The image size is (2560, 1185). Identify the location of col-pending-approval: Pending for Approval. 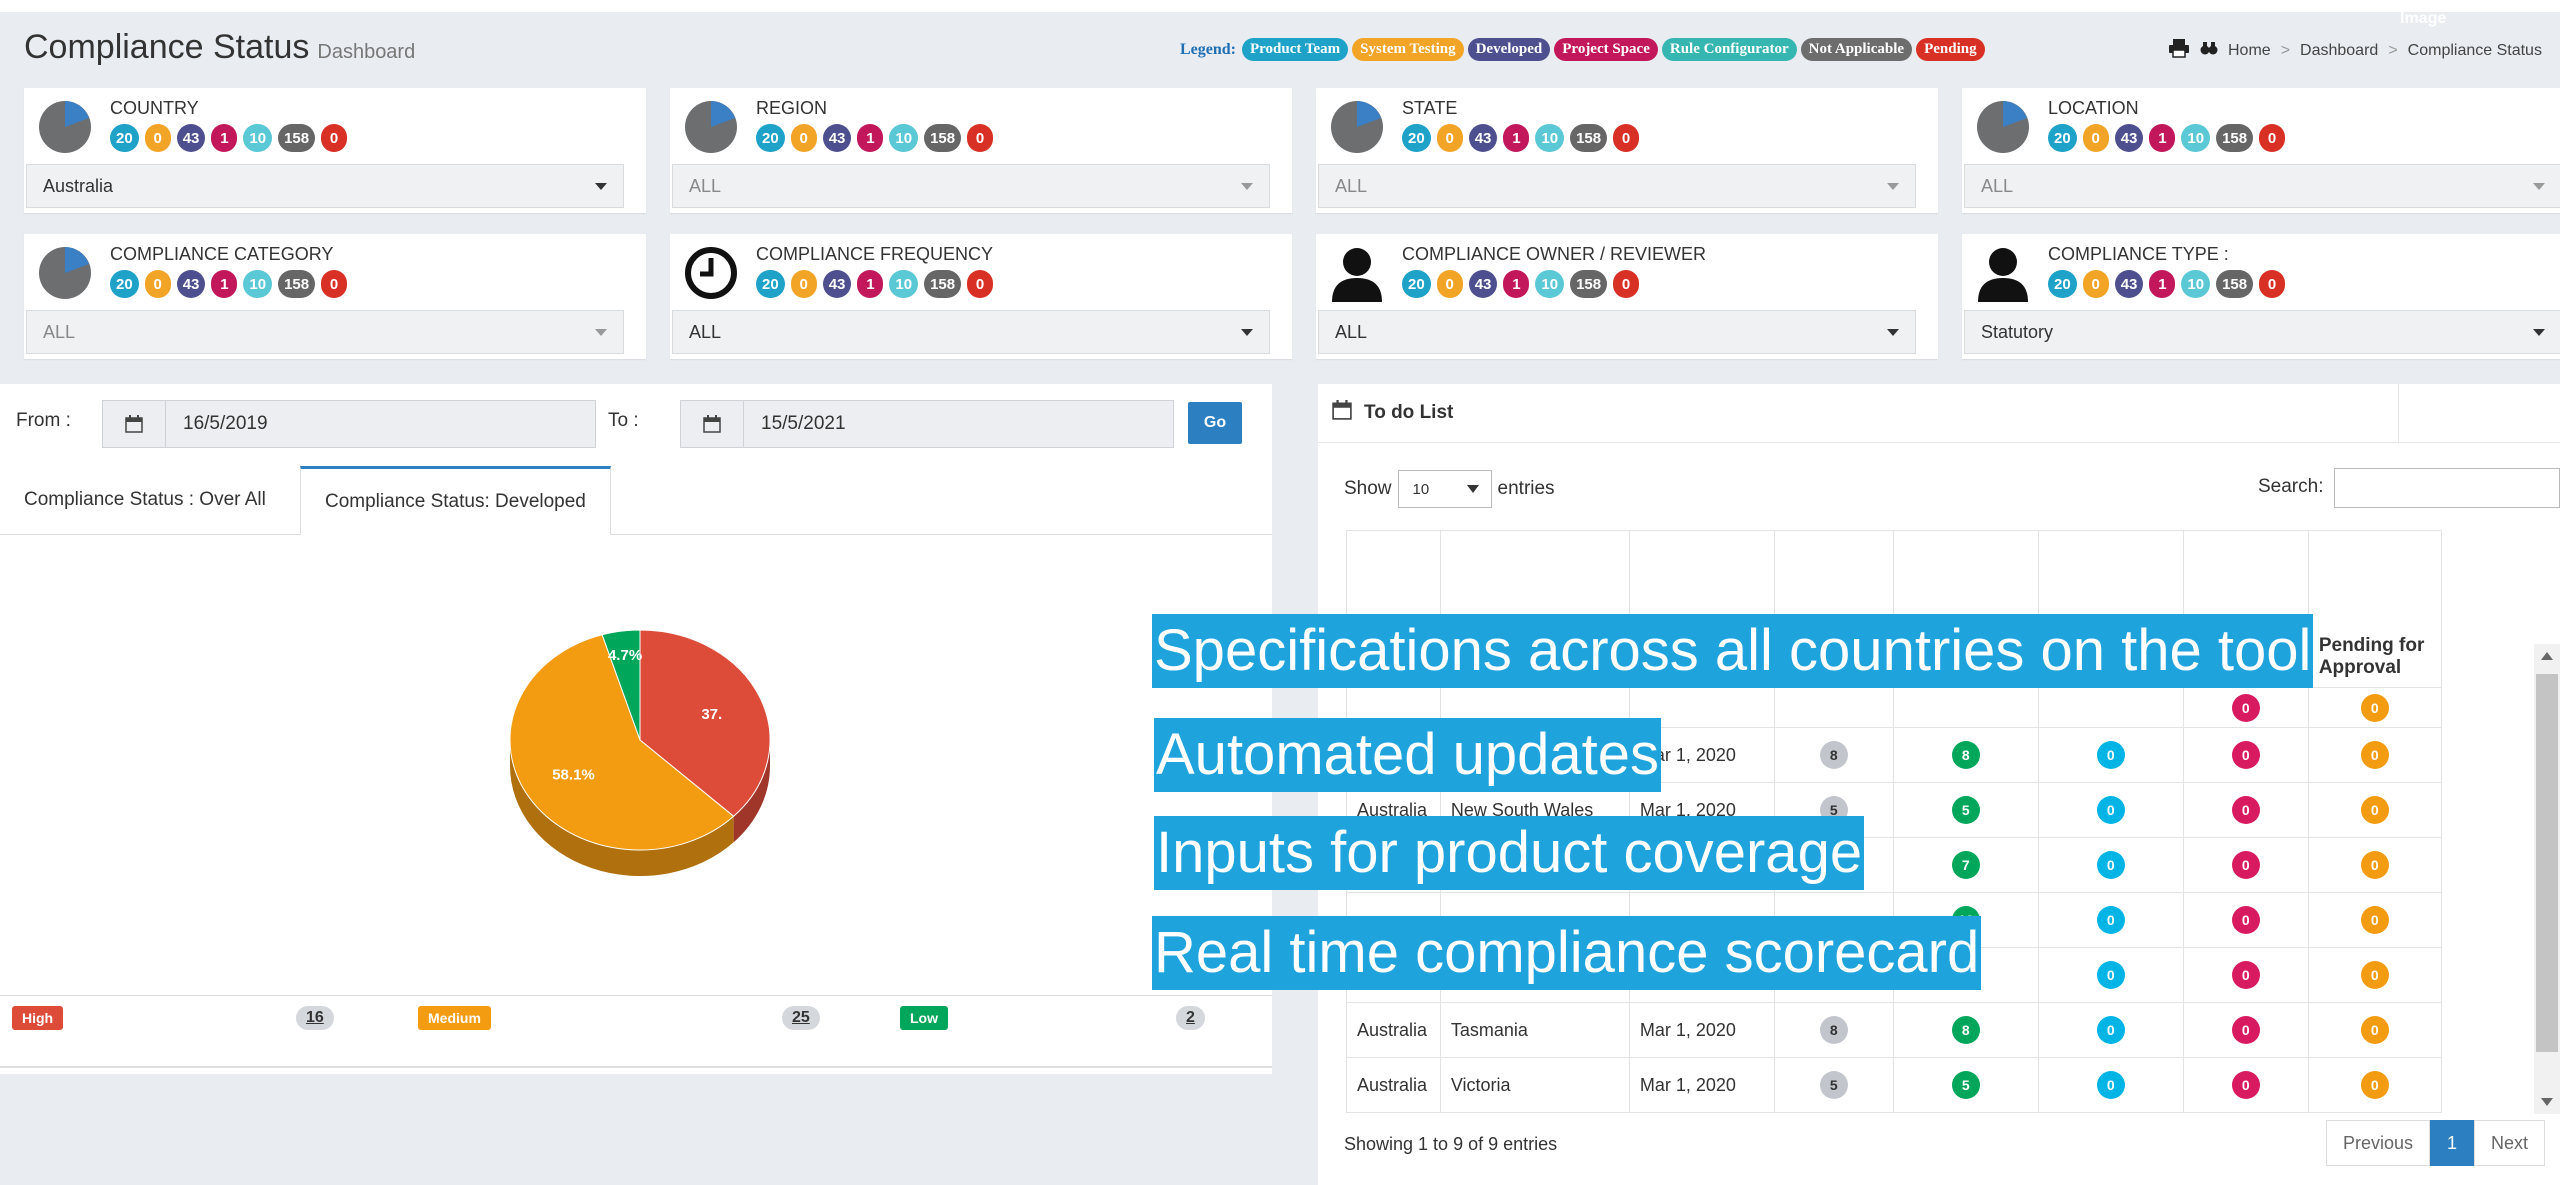
(2374, 609).